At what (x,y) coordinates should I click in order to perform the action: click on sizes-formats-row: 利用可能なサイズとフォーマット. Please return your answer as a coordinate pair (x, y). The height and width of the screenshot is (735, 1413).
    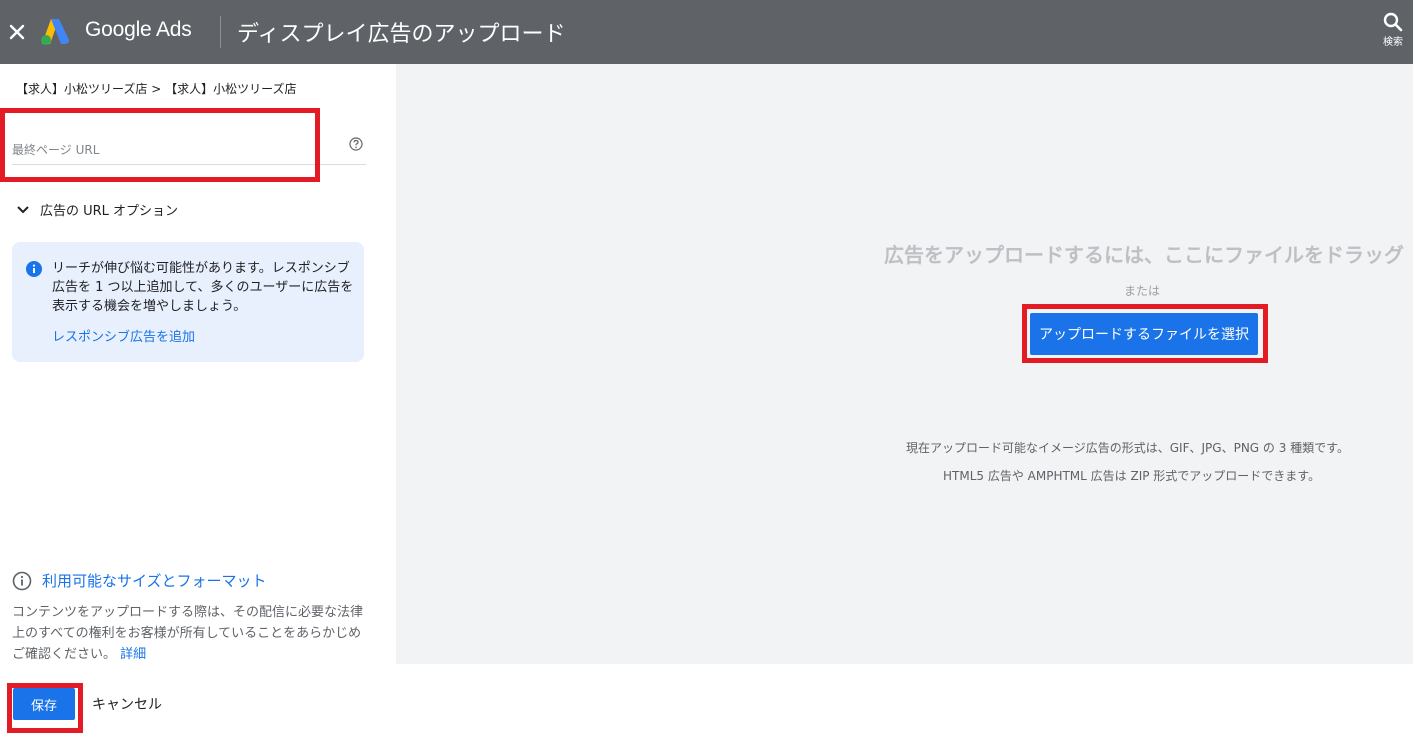
    Looking at the image, I should click on (139, 580).